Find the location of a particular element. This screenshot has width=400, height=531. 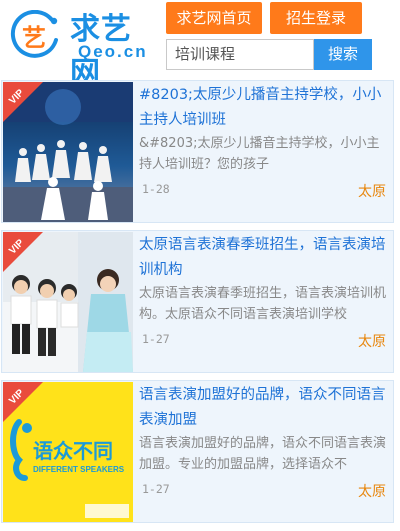

nav-home-button: 求艺网首页 is located at coordinates (214, 18).